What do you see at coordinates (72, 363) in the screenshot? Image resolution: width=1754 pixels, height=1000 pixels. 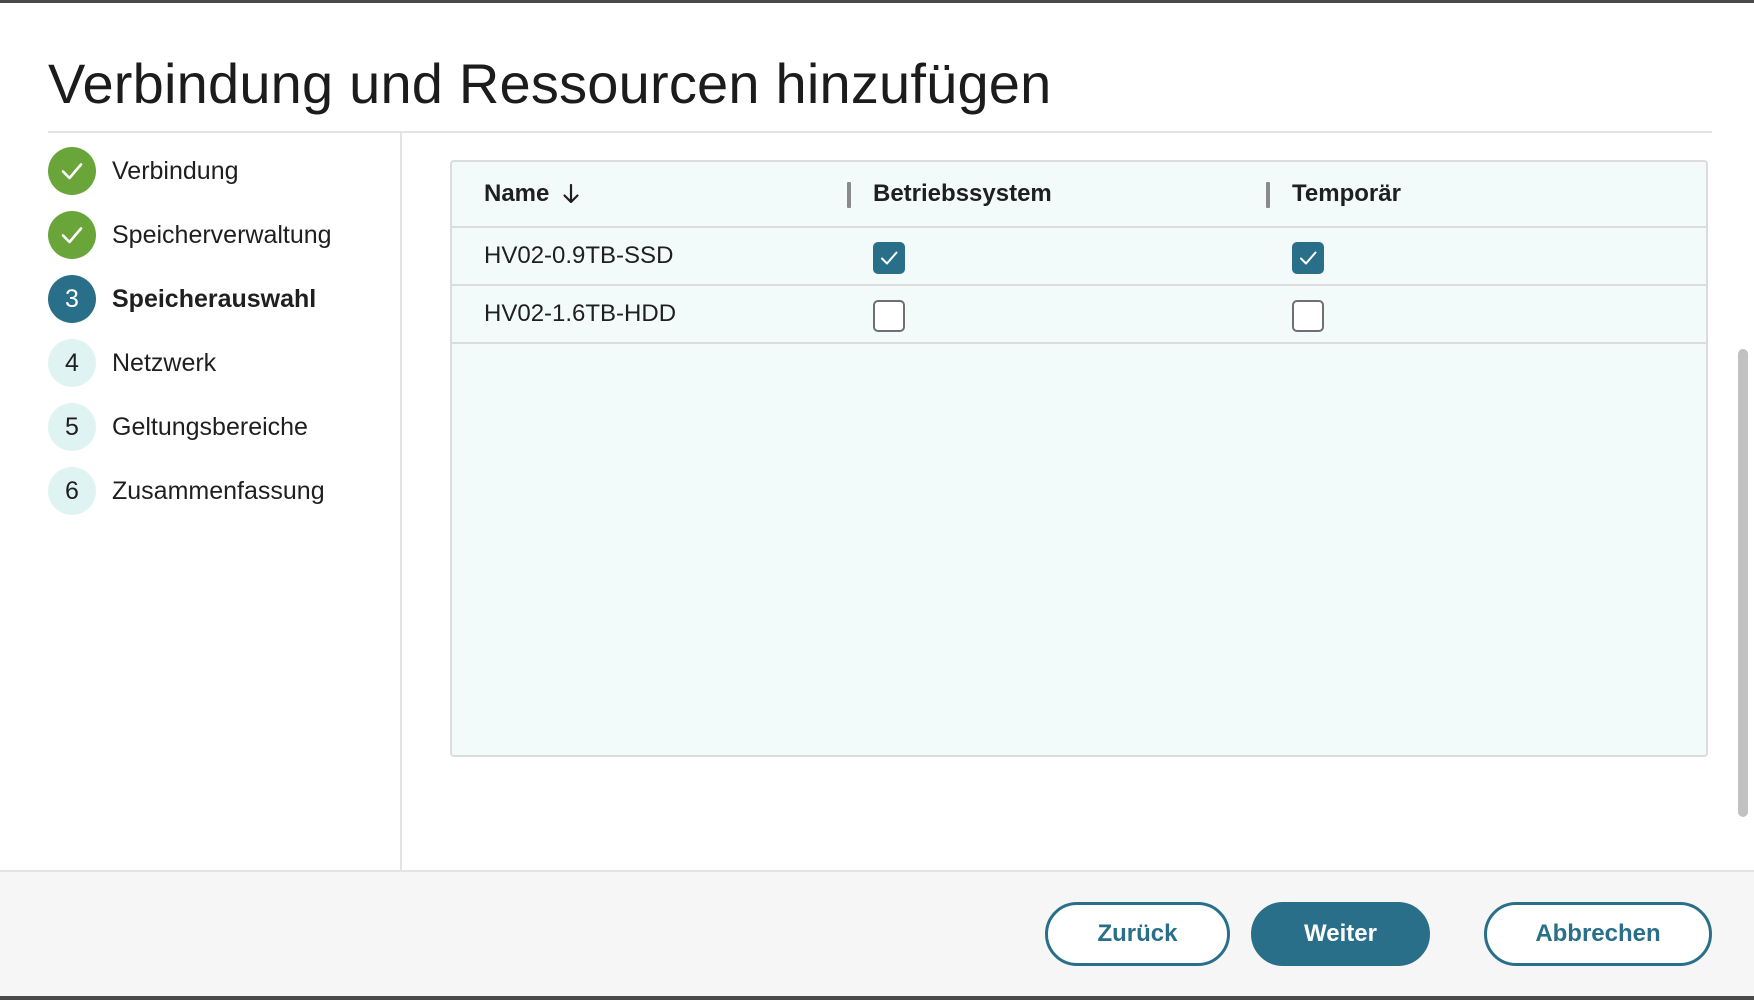 I see `step-number: 4` at bounding box center [72, 363].